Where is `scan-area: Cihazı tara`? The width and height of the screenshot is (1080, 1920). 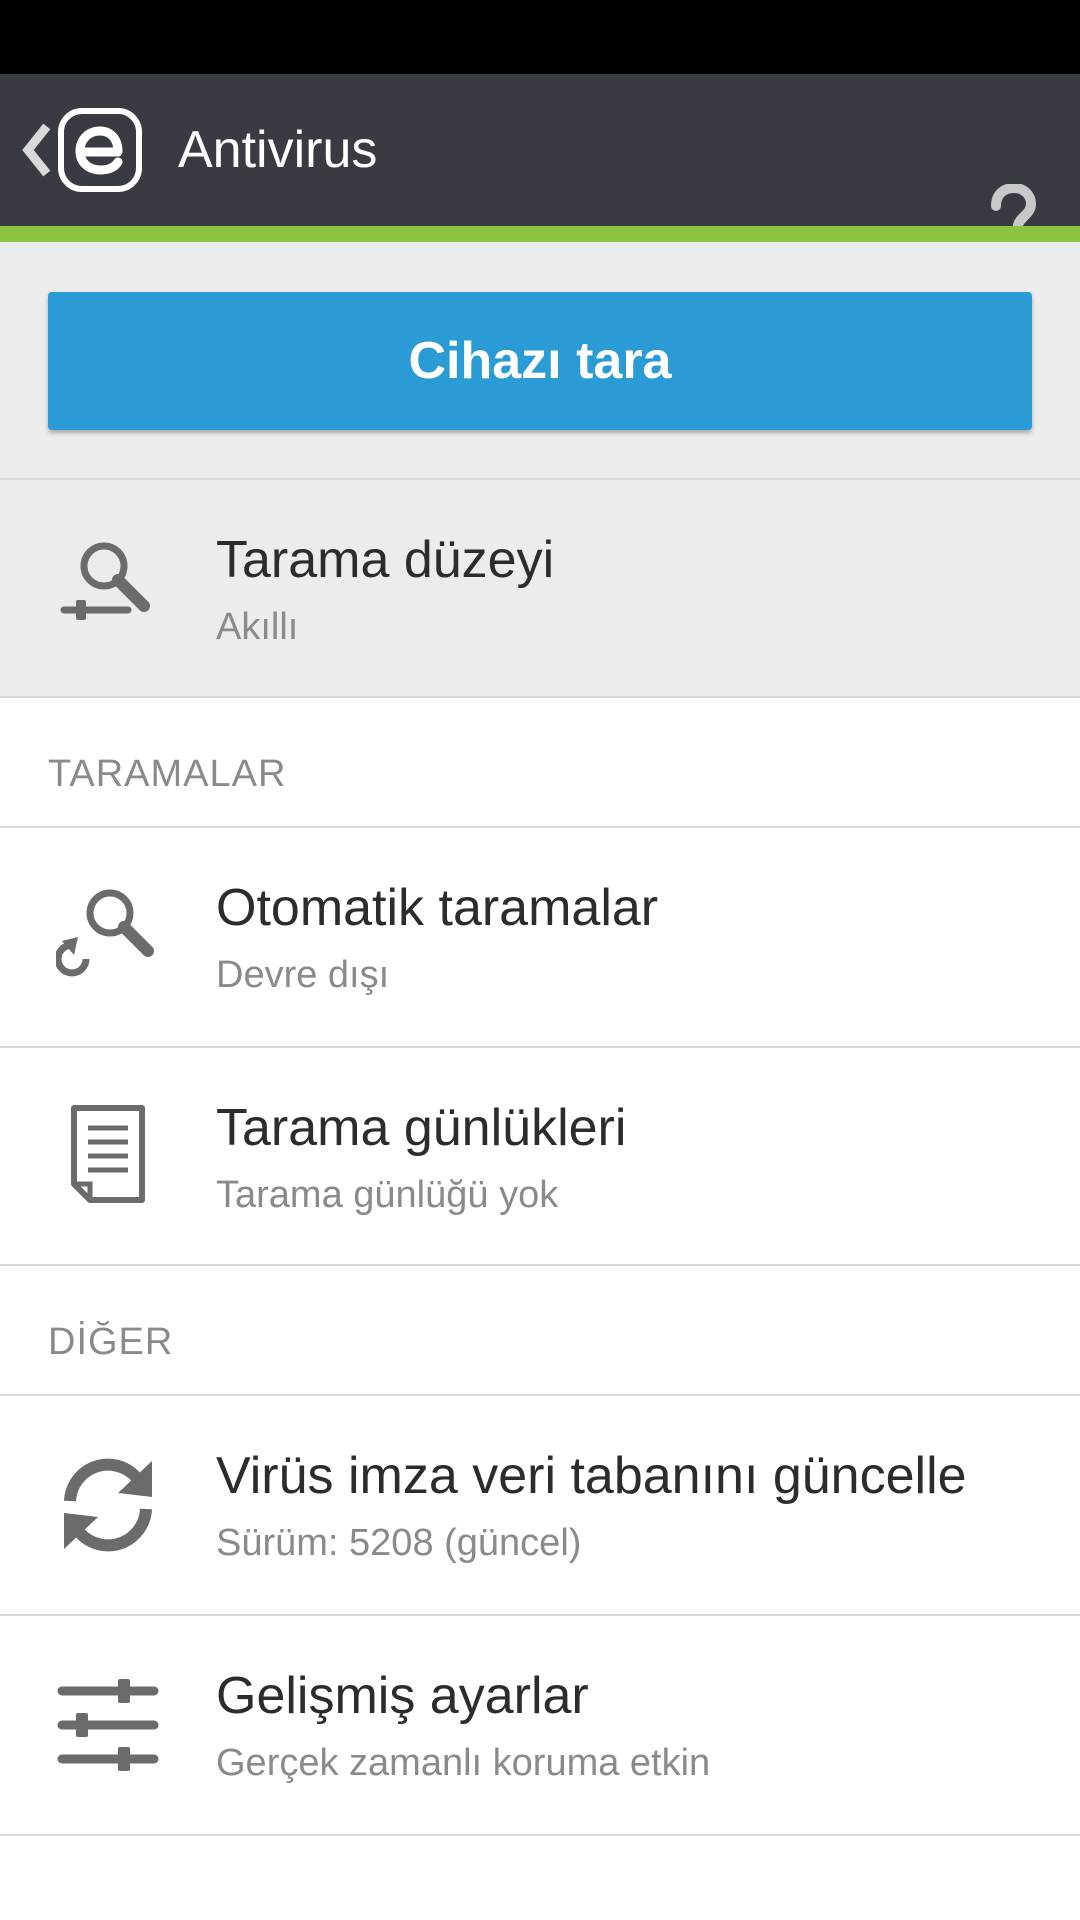
scan-area: Cihazı tara is located at coordinates (540, 360).